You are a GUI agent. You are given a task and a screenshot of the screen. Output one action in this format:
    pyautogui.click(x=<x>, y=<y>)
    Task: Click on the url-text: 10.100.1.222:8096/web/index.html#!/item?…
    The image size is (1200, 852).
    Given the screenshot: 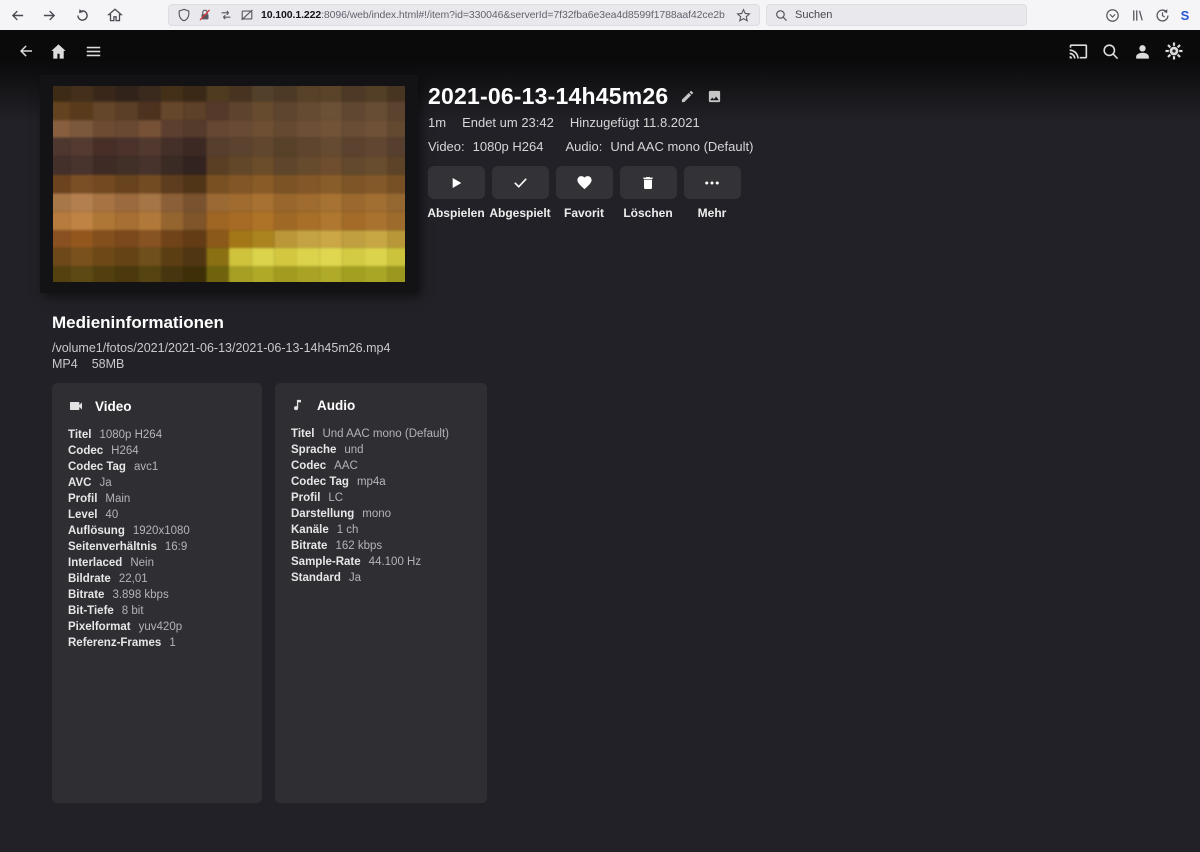 What is the action you would take?
    pyautogui.click(x=493, y=15)
    